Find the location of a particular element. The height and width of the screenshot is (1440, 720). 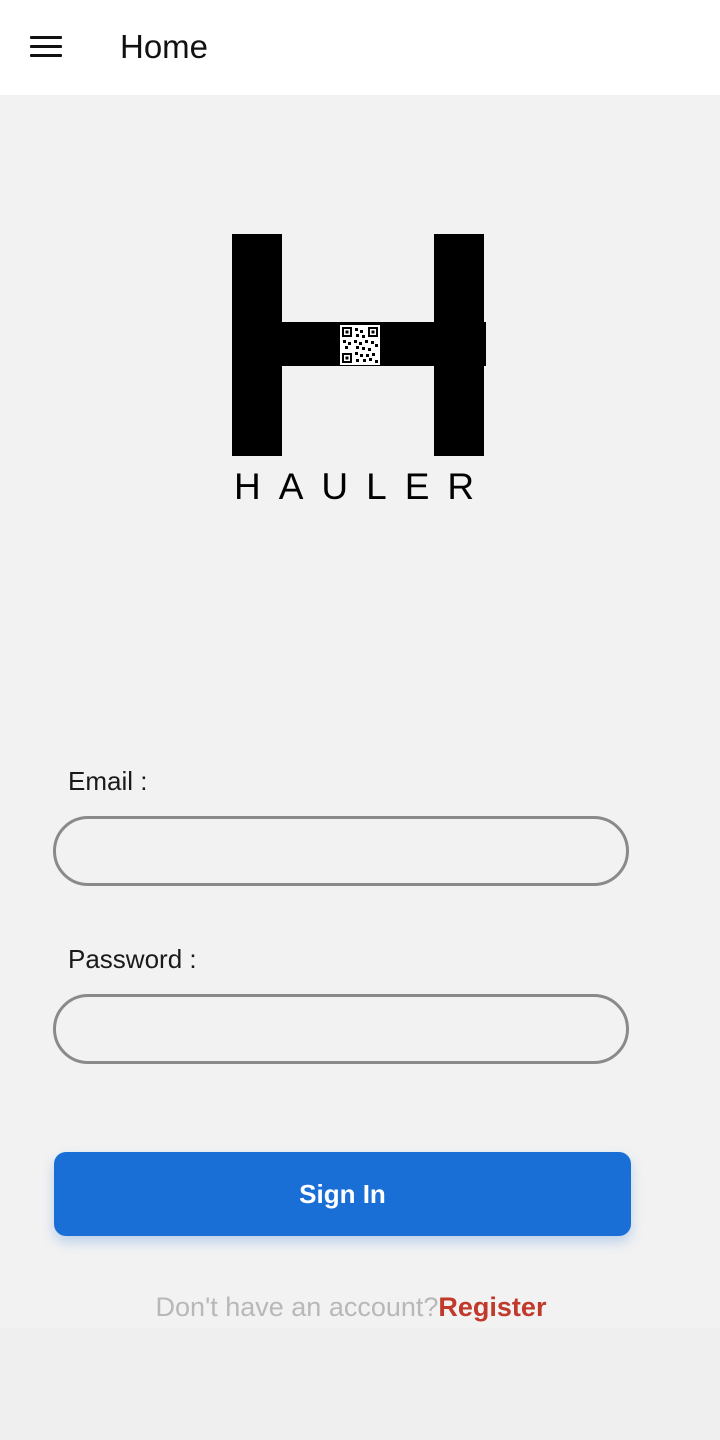

hamburger-menu-icon is located at coordinates (46, 47).